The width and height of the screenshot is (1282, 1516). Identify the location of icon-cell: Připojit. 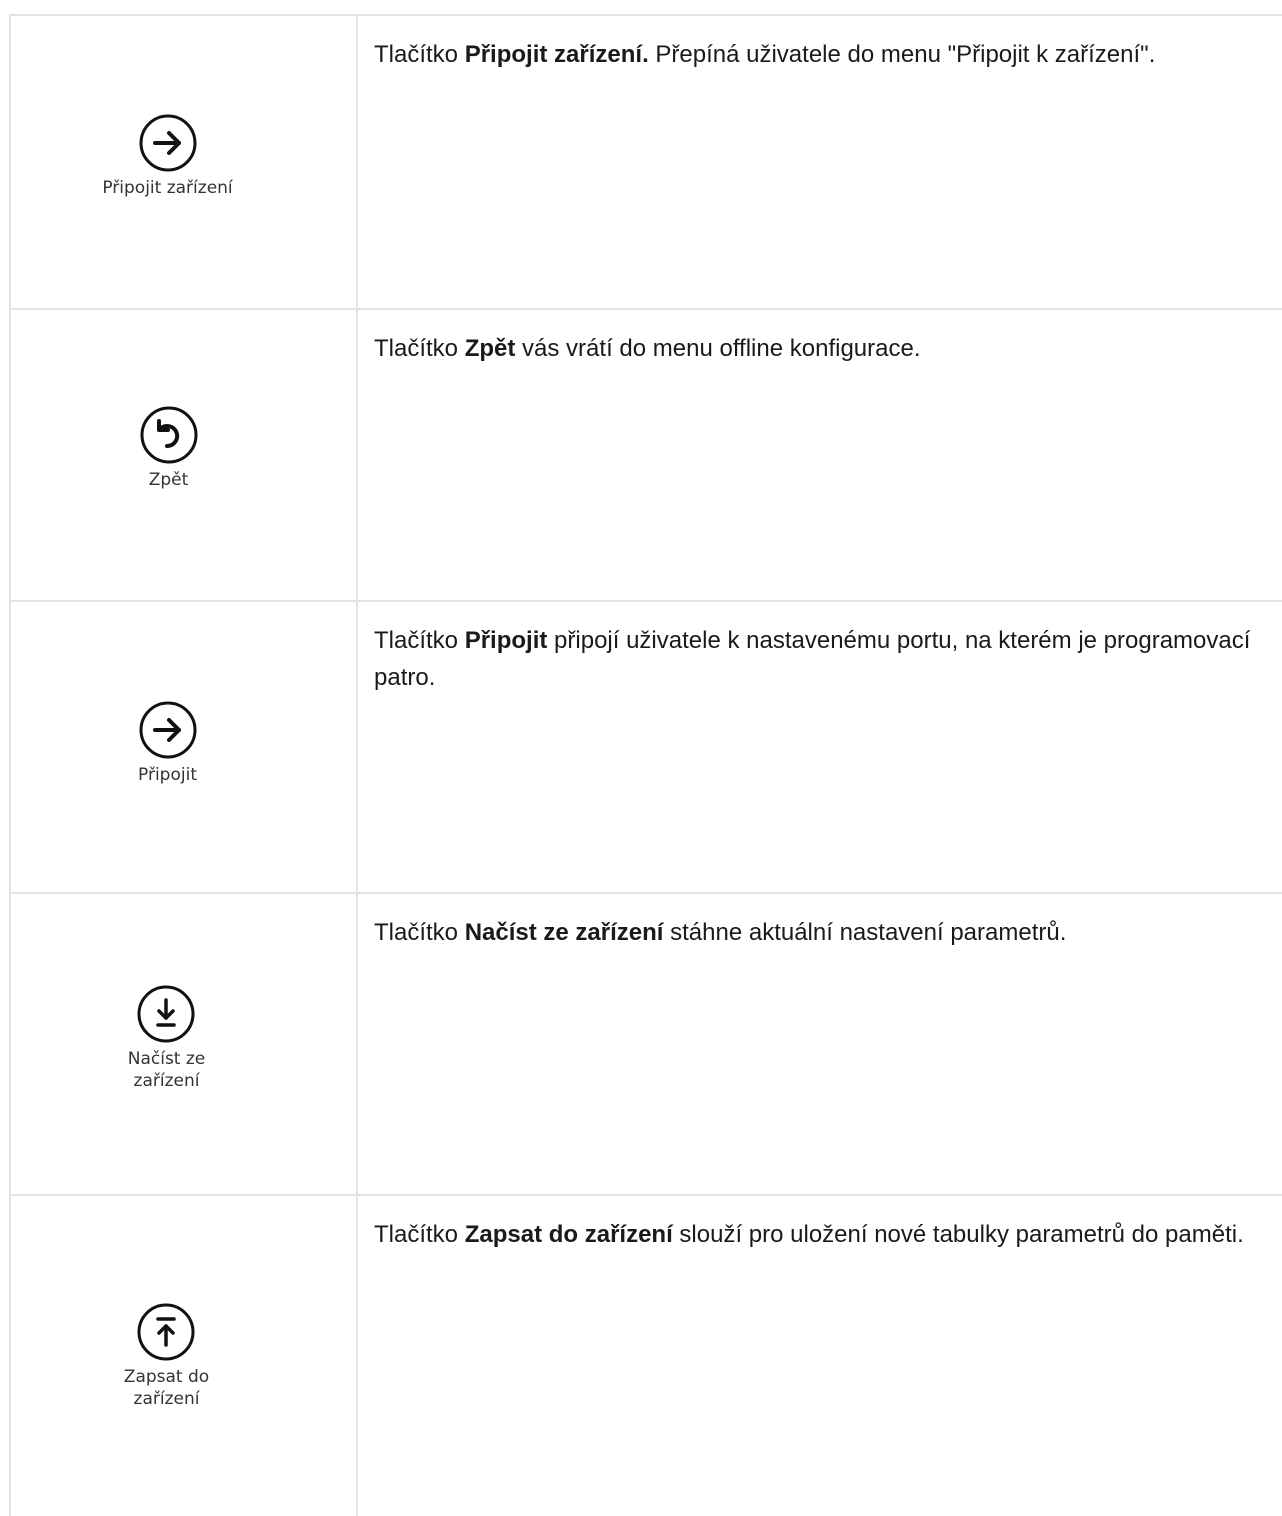
(184, 747).